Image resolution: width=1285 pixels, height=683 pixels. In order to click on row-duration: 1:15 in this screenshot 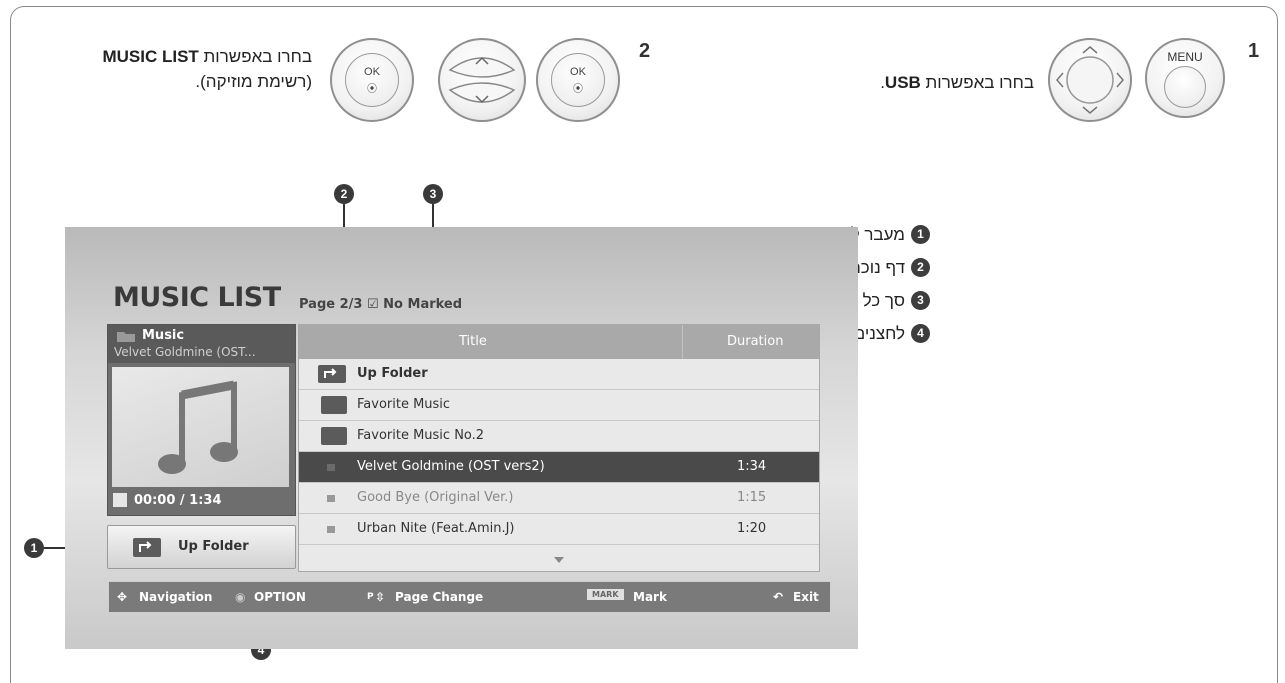, I will do `click(752, 497)`.